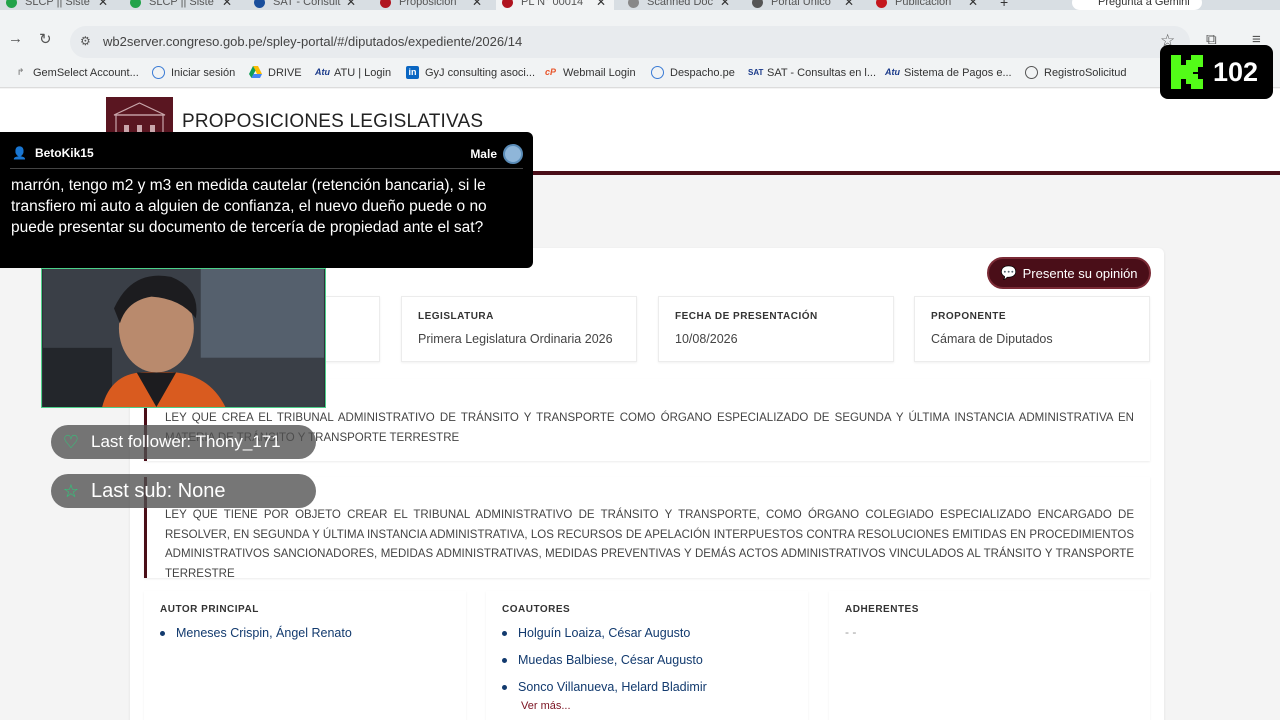 The image size is (1280, 720). Describe the element at coordinates (496, 154) in the screenshot. I see `chat-gender: Male` at that location.